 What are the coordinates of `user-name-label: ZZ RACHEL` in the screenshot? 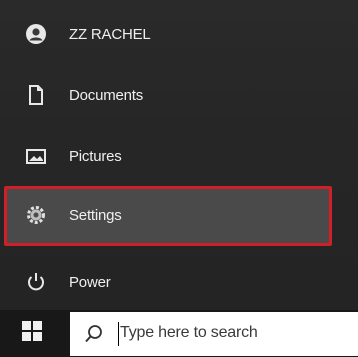 It's located at (110, 34).